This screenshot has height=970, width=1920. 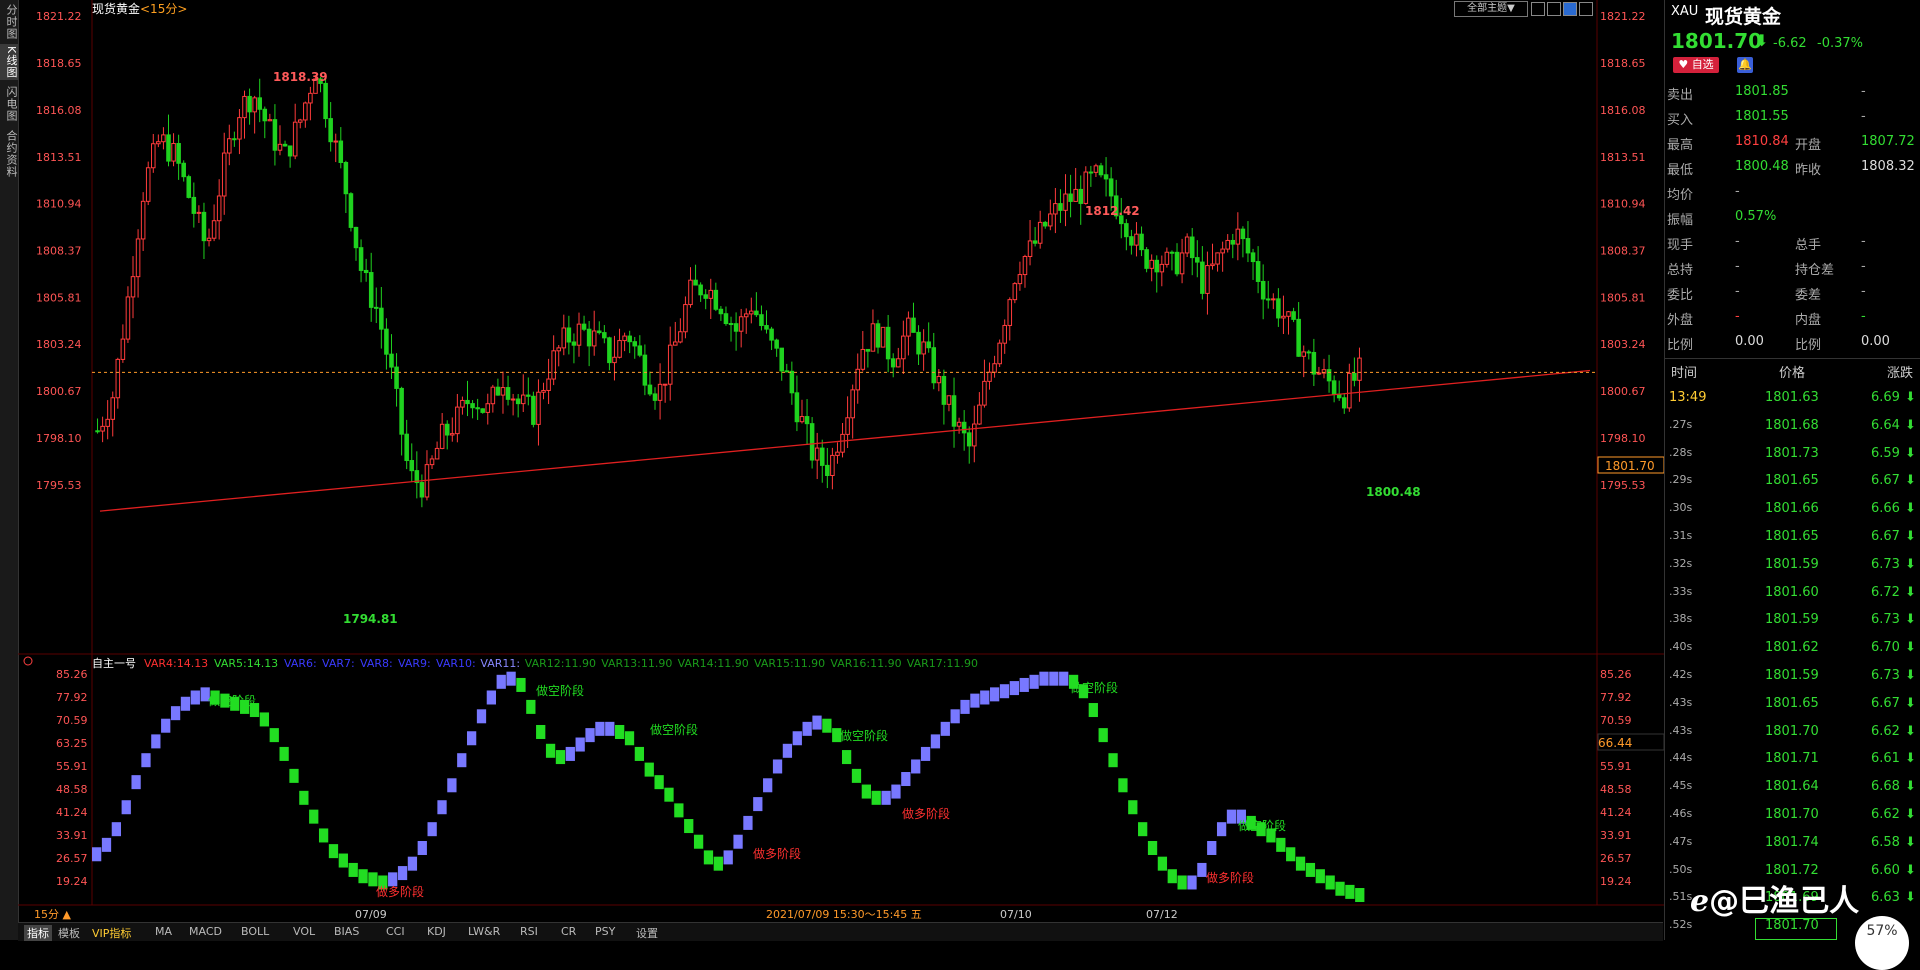 What do you see at coordinates (1792, 787) in the screenshot?
I see `tick-row: .45s 1801.64 6.68 ⬇` at bounding box center [1792, 787].